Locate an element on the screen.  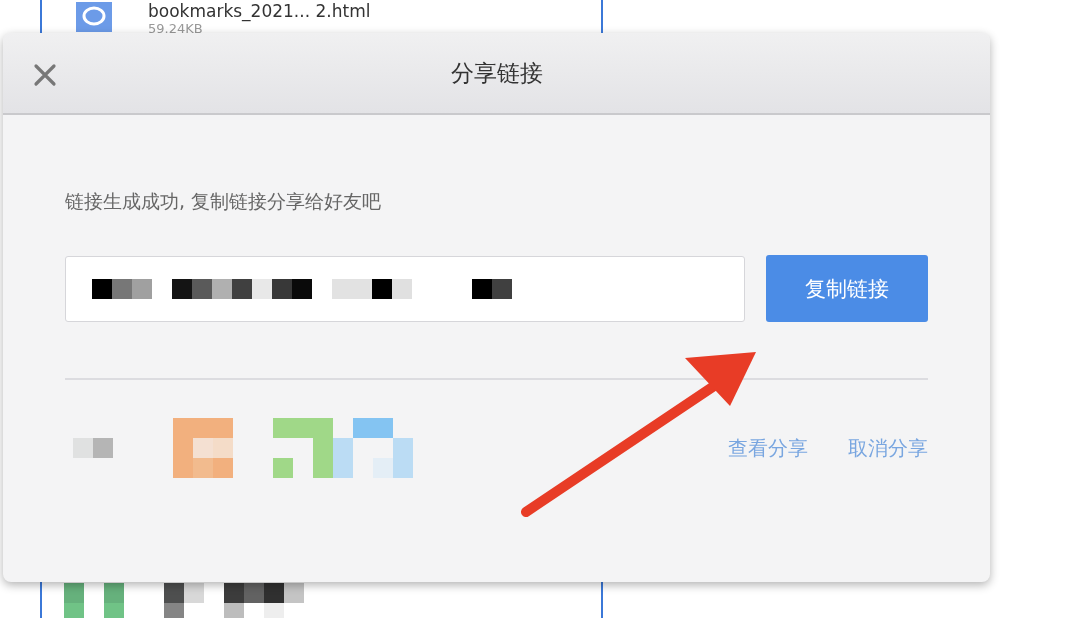
link-field is located at coordinates (405, 288).